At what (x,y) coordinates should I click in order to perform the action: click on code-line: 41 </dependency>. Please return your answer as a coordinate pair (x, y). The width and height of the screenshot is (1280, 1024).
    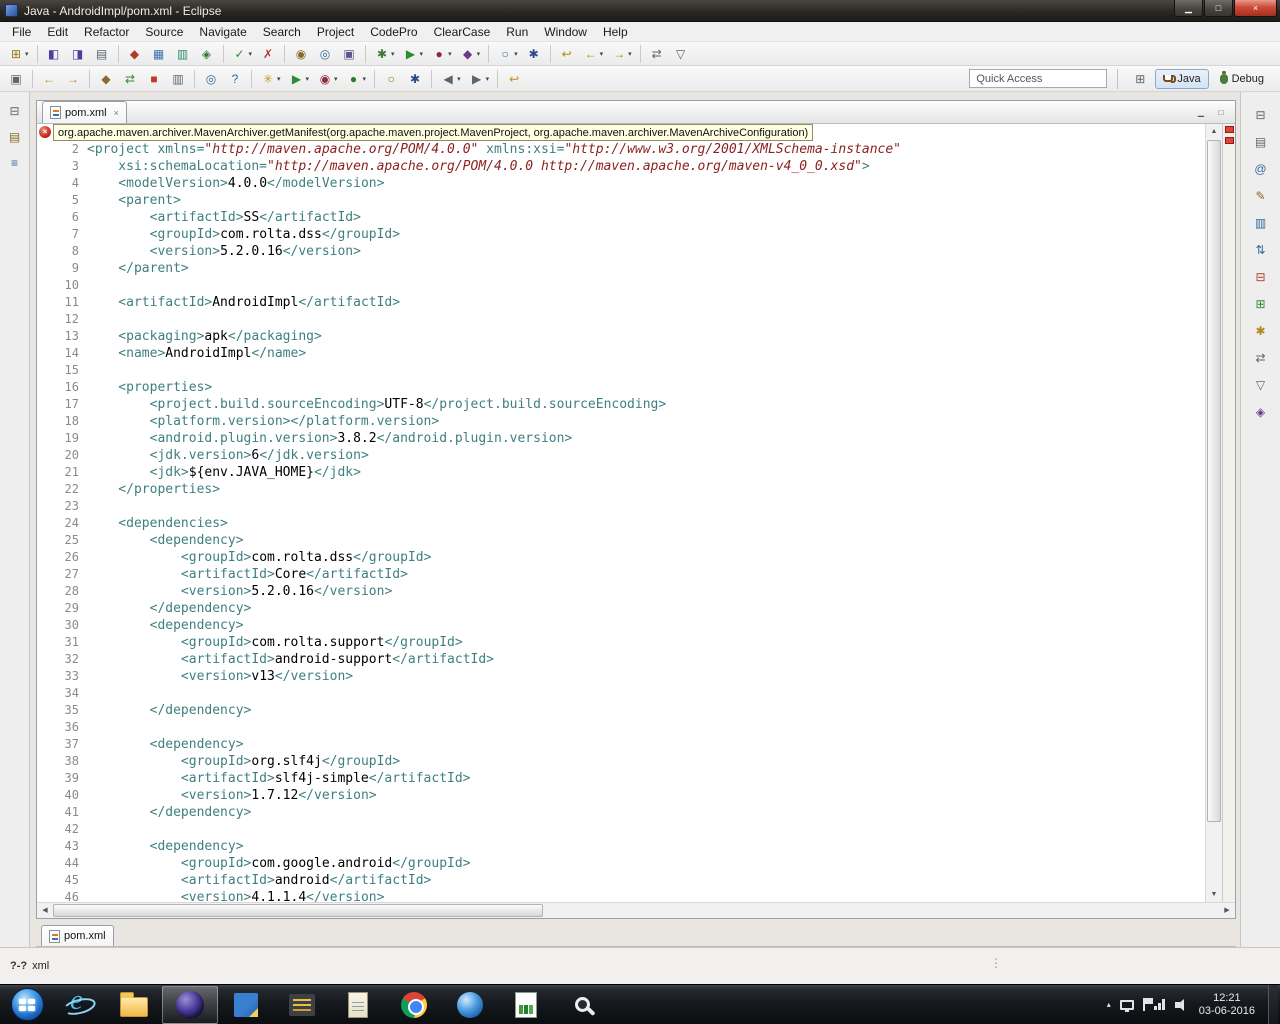
    Looking at the image, I should click on (621, 812).